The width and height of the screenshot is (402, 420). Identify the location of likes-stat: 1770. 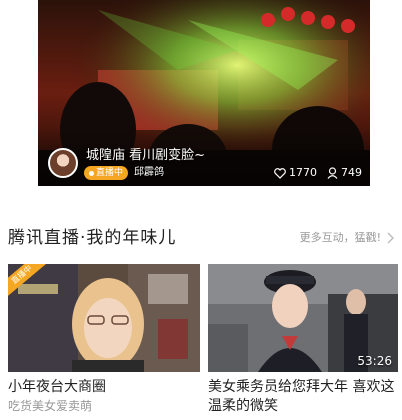
(295, 173).